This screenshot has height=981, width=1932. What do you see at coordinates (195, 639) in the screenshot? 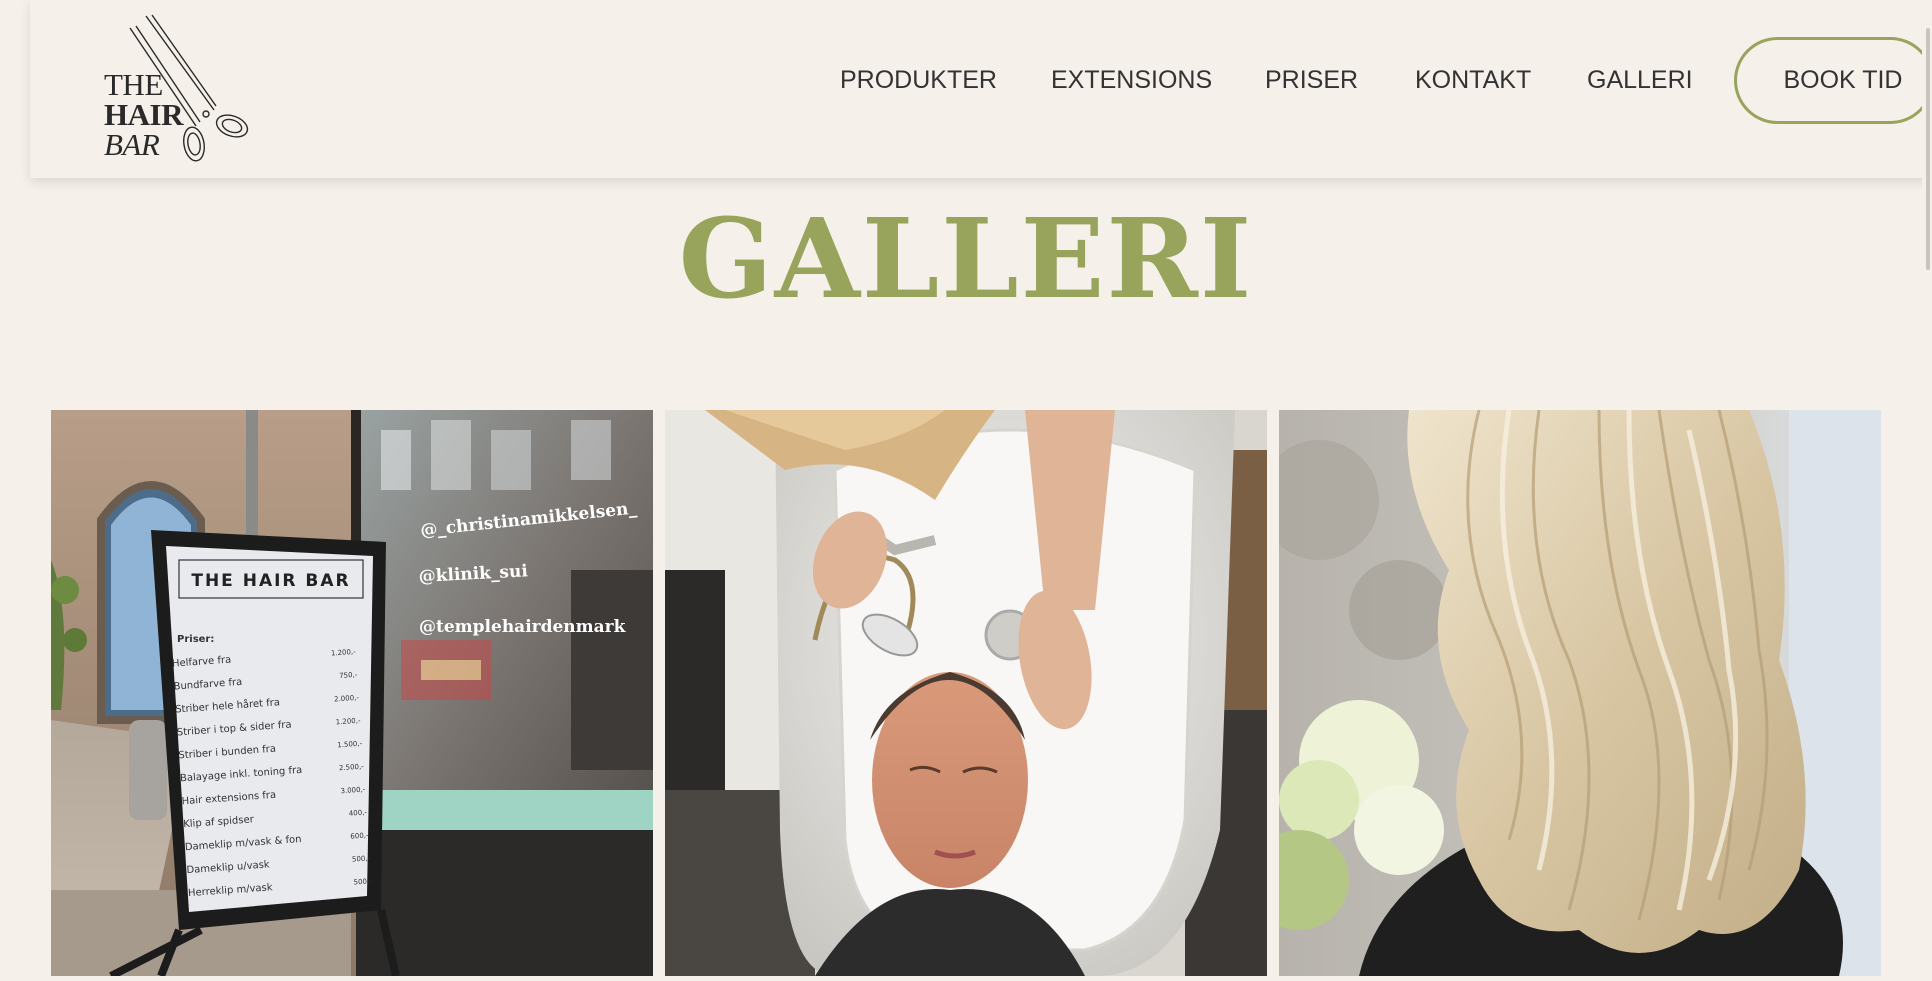
I see `sign-heading: Priser:` at bounding box center [195, 639].